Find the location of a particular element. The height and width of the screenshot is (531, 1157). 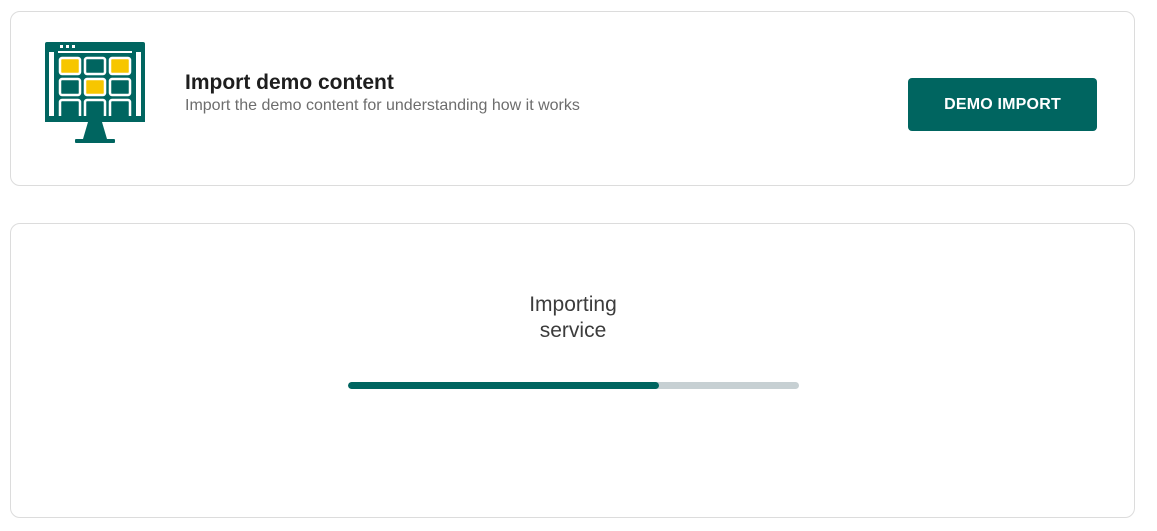

import-progress-fill is located at coordinates (504, 385).